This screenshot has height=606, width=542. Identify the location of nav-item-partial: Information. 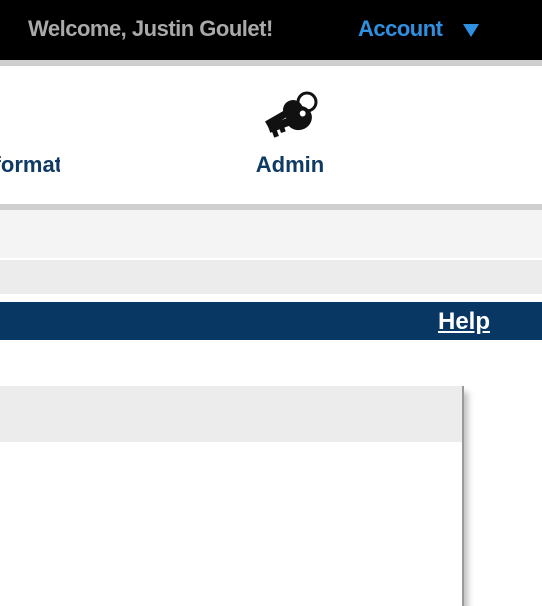
(30, 165).